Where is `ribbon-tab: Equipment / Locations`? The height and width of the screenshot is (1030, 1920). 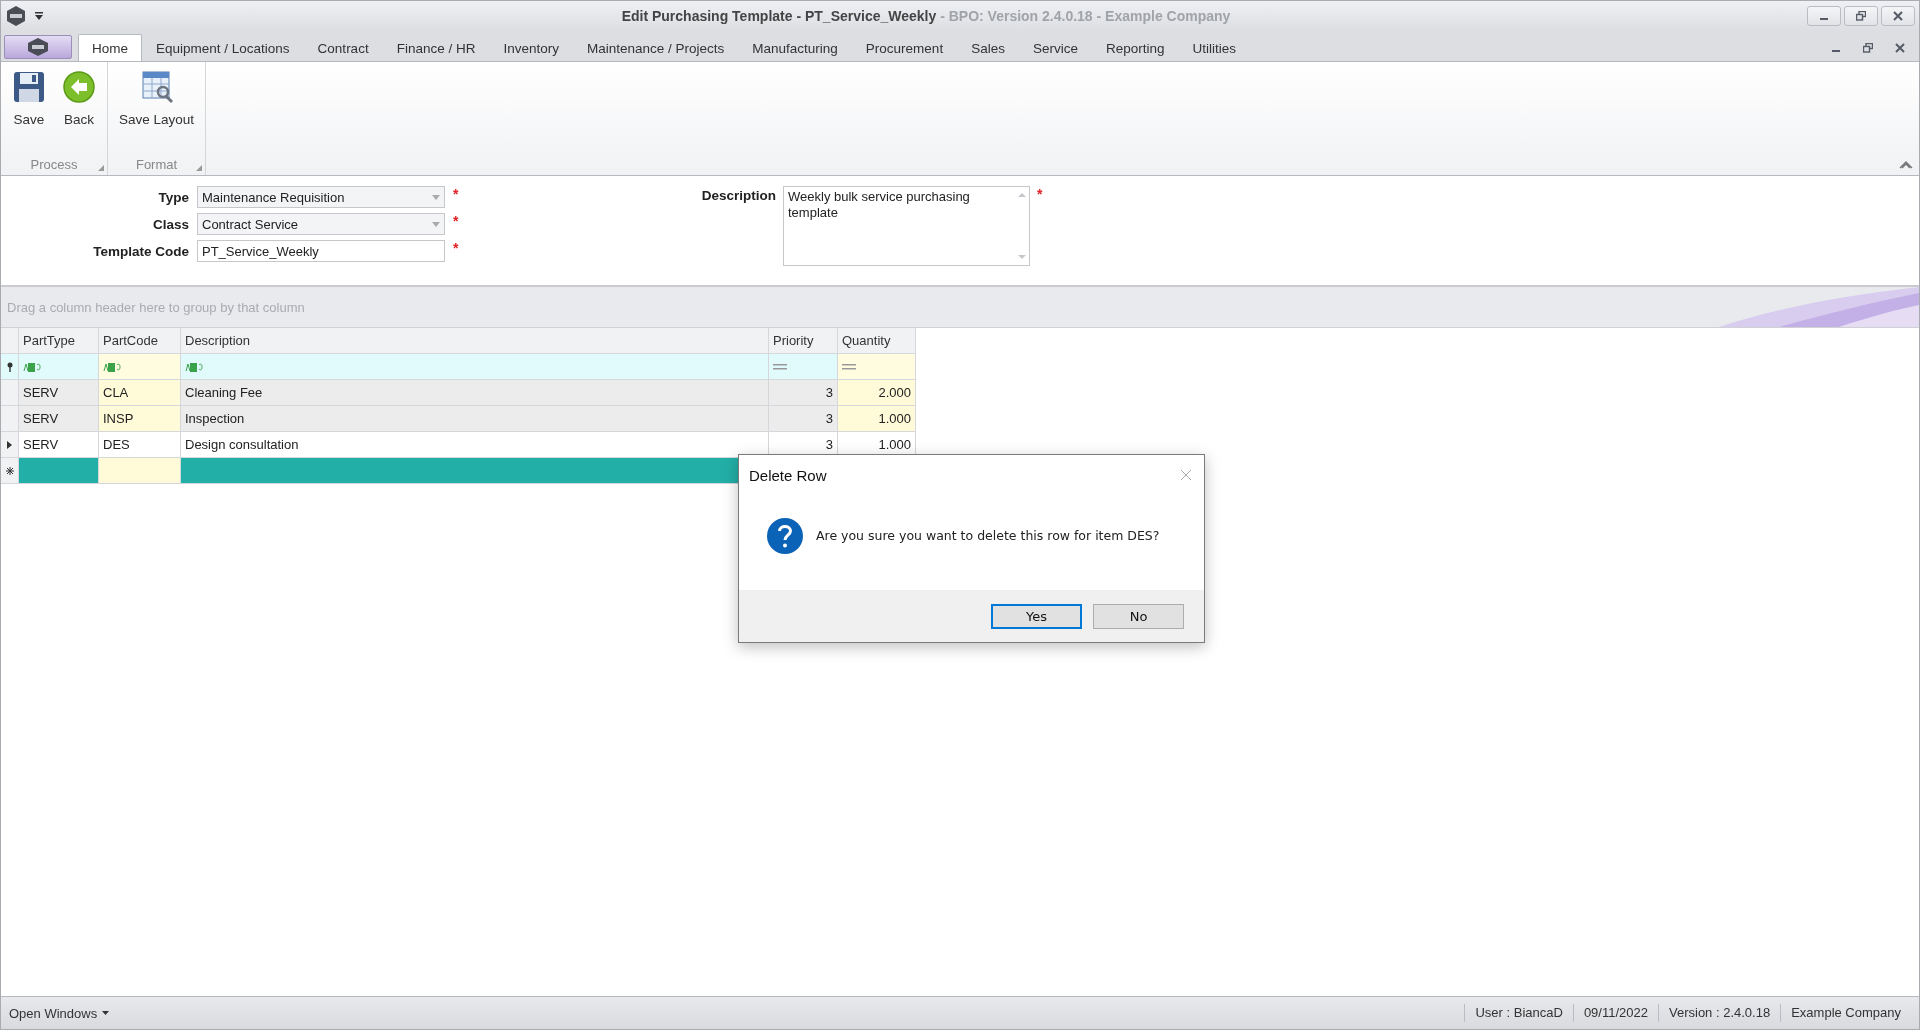 ribbon-tab: Equipment / Locations is located at coordinates (223, 47).